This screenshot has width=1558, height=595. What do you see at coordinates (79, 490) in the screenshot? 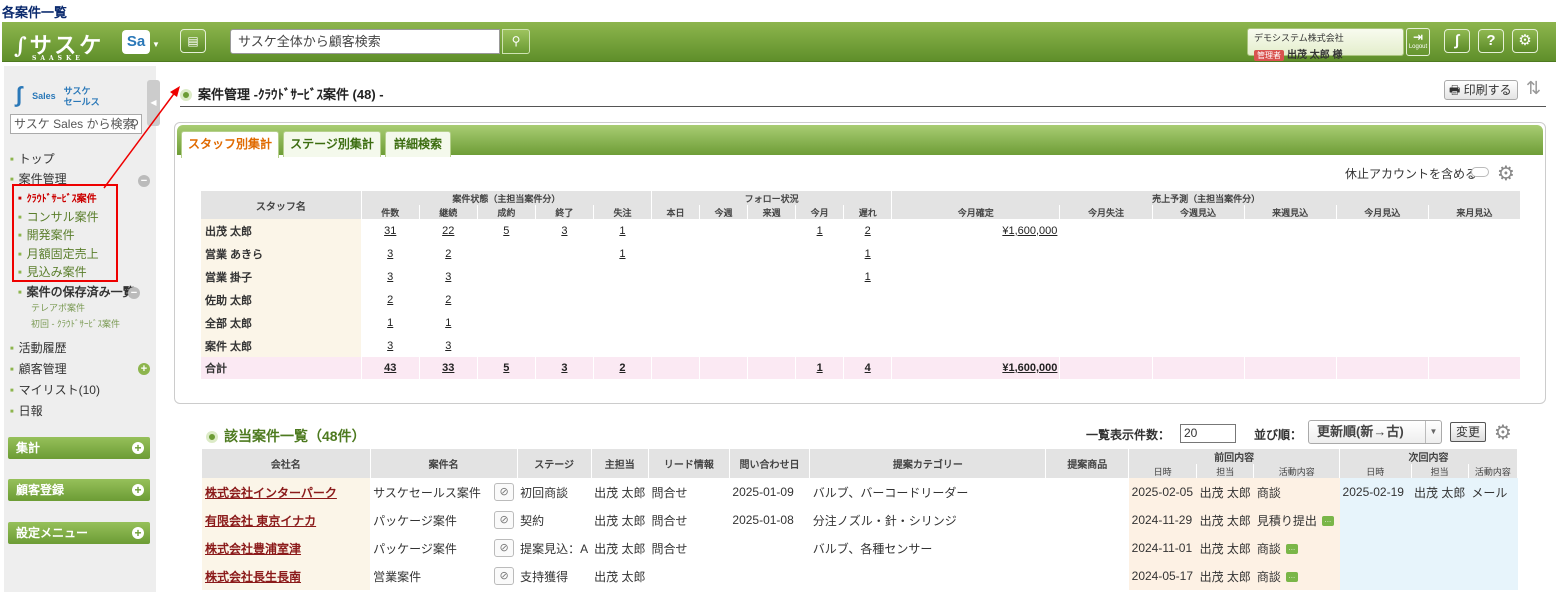
I see `section-customer-registration: 顧客登録 +` at bounding box center [79, 490].